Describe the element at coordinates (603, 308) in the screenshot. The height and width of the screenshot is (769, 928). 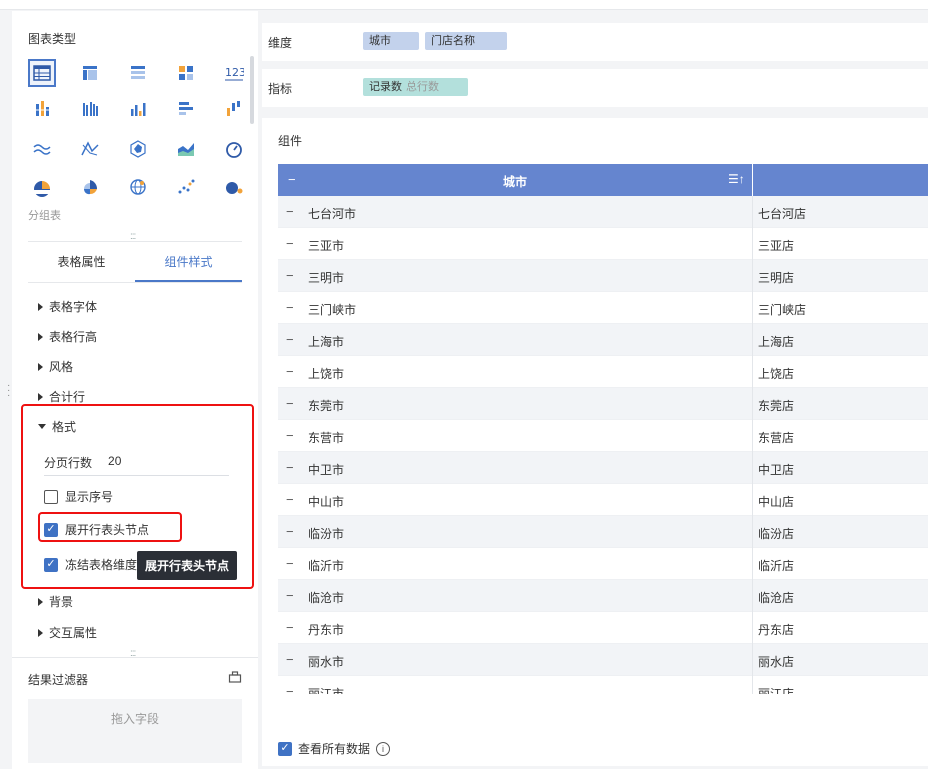
I see `table-row: − 三门峡市 三门峡店` at that location.